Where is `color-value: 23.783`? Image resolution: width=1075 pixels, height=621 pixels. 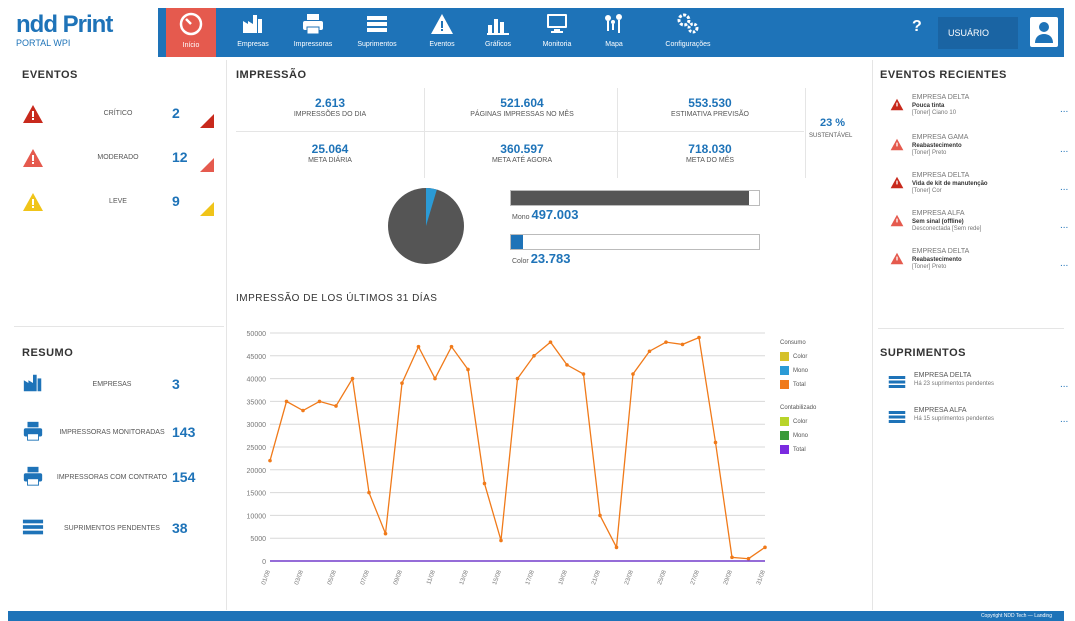
color-value: 23.783 is located at coordinates (550, 258).